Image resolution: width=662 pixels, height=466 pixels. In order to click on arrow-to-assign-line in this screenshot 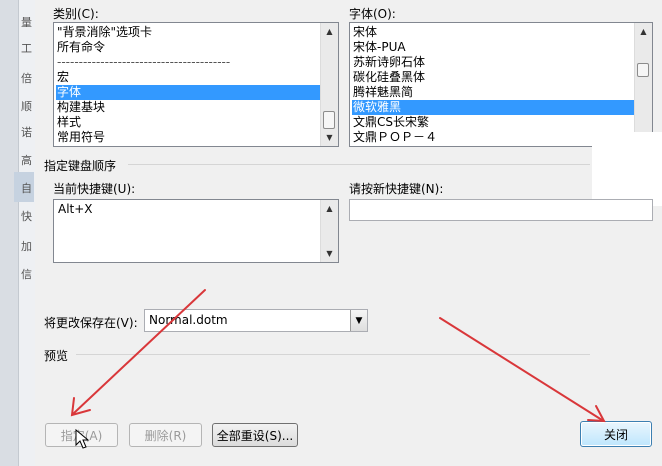, I will do `click(139, 351)`.